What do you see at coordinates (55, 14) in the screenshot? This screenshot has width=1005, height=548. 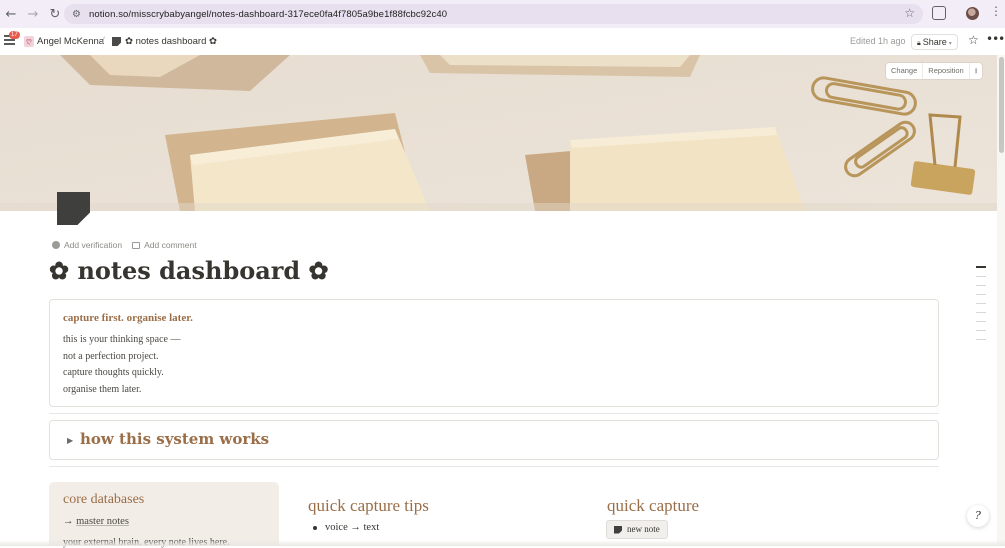 I see `reload-icon: ↻` at bounding box center [55, 14].